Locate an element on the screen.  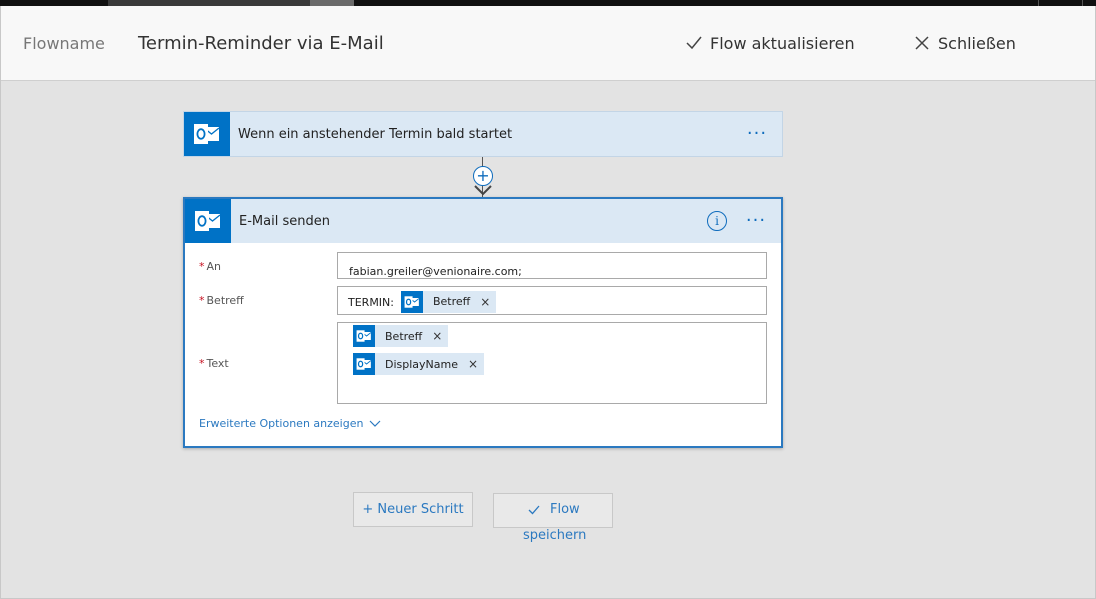
subject-field-label: * Betreff is located at coordinates (221, 300).